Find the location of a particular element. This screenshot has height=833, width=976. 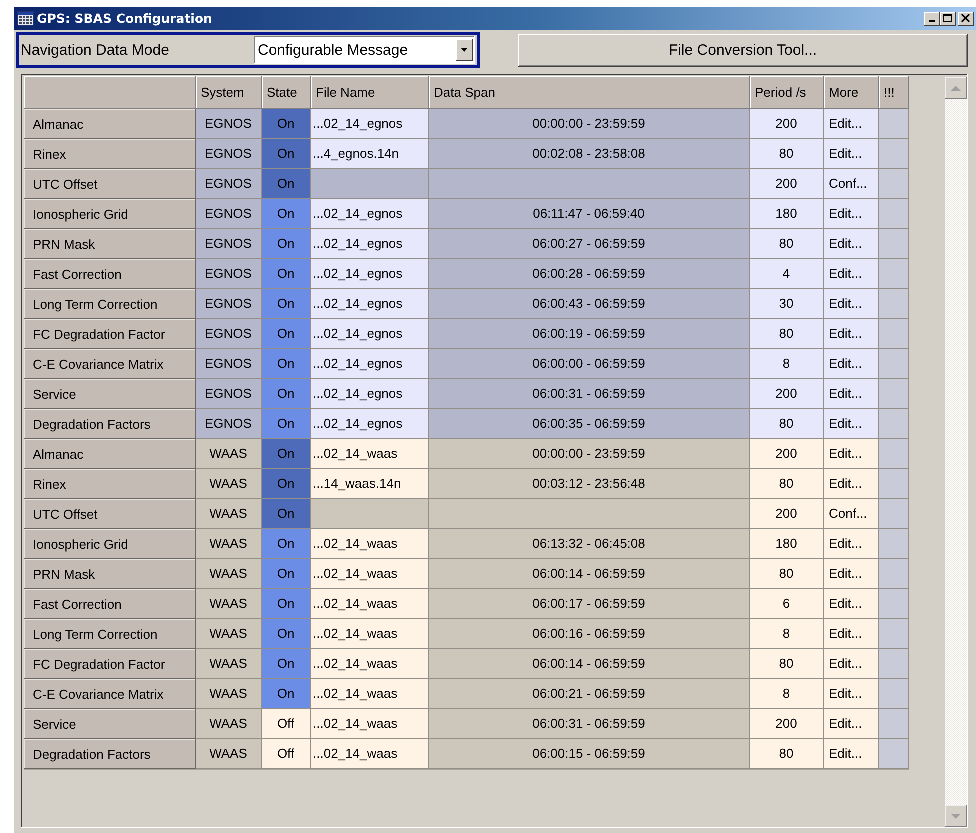

up-arrow-icon is located at coordinates (956, 88).